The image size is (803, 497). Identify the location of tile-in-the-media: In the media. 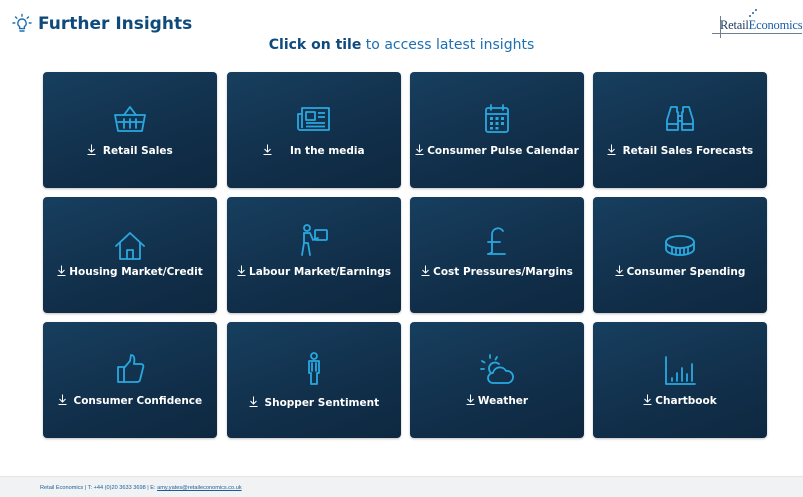
(314, 130).